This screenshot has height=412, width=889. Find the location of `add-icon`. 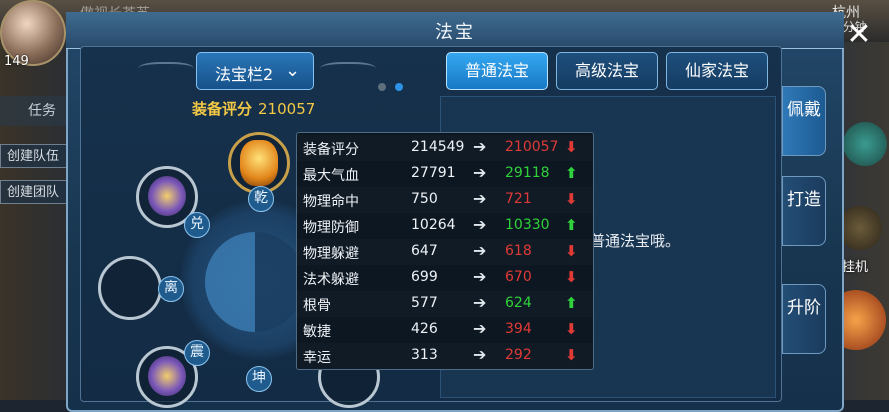

add-icon is located at coordinates (865, 144).